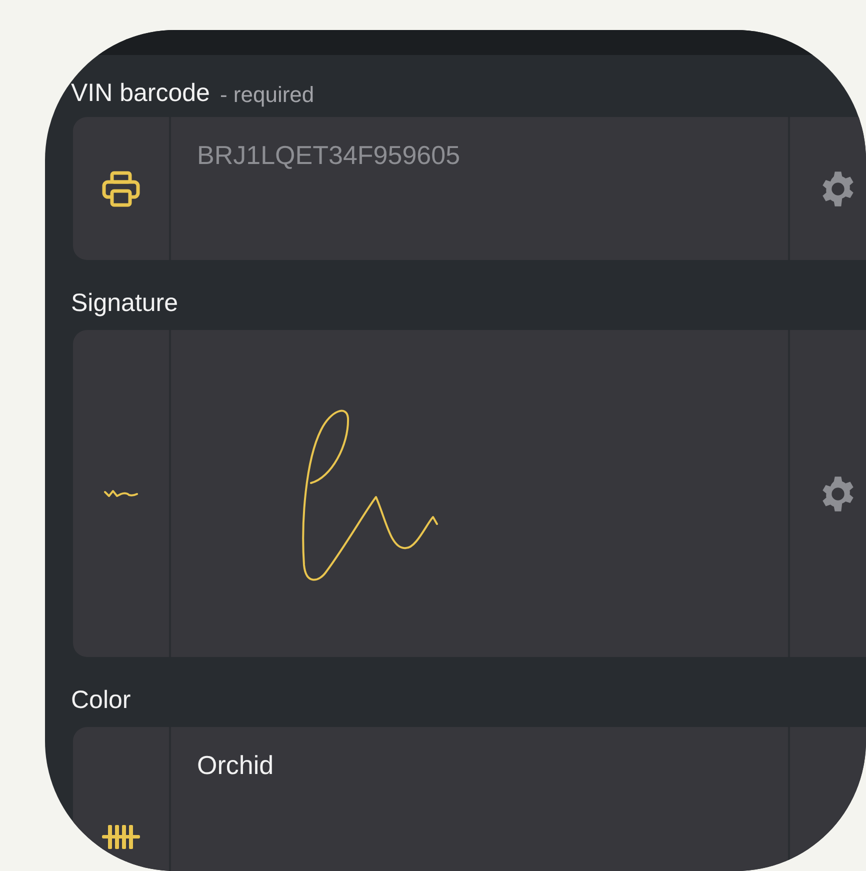 The image size is (866, 871). Describe the element at coordinates (101, 700) in the screenshot. I see `field-label: Color` at that location.